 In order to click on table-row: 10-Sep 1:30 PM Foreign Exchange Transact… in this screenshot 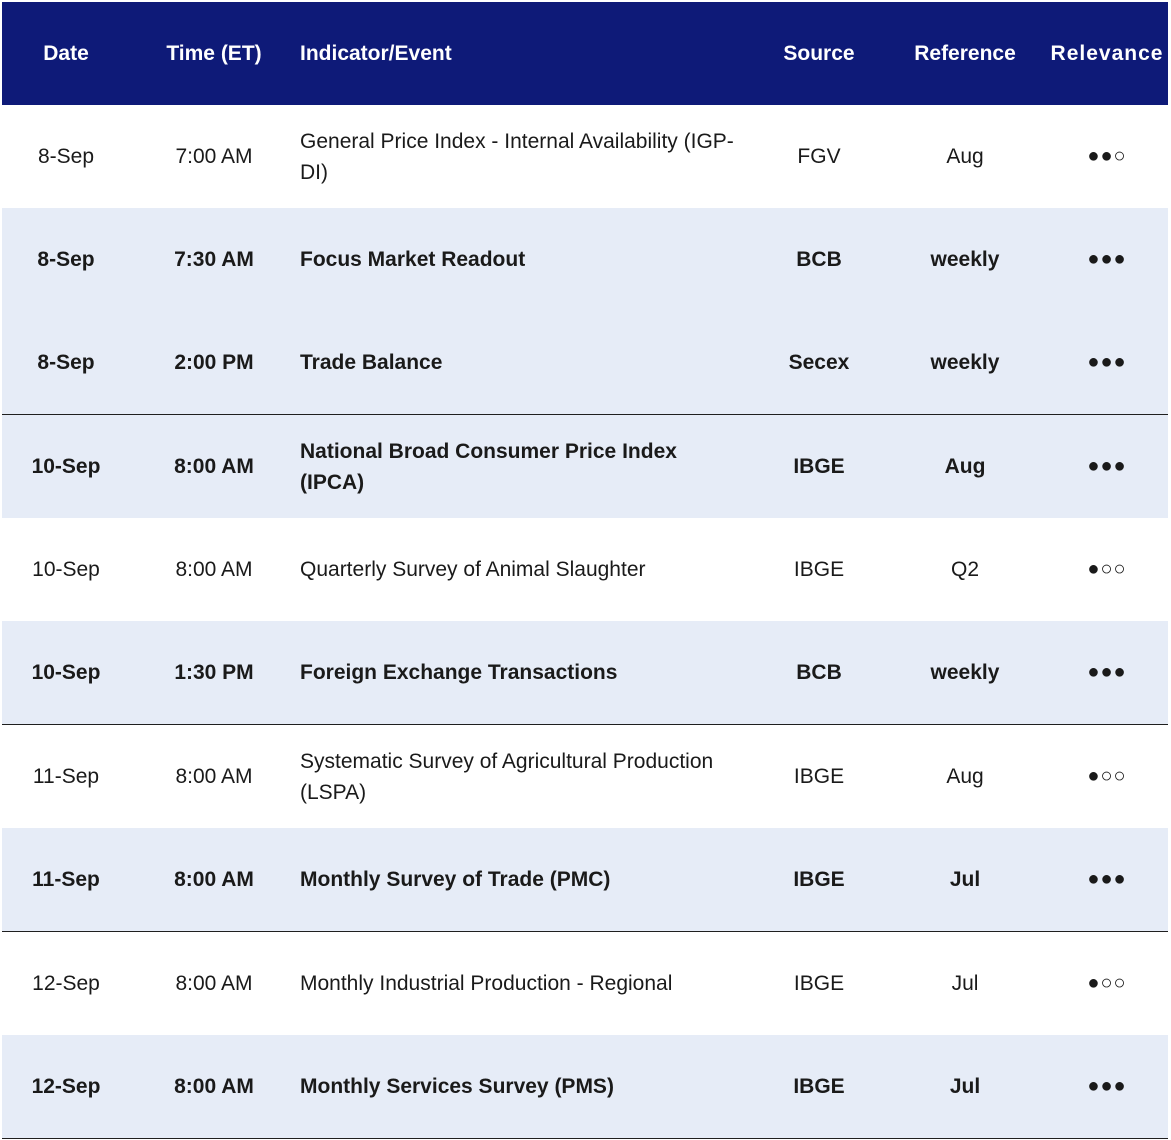, I will do `click(585, 673)`.